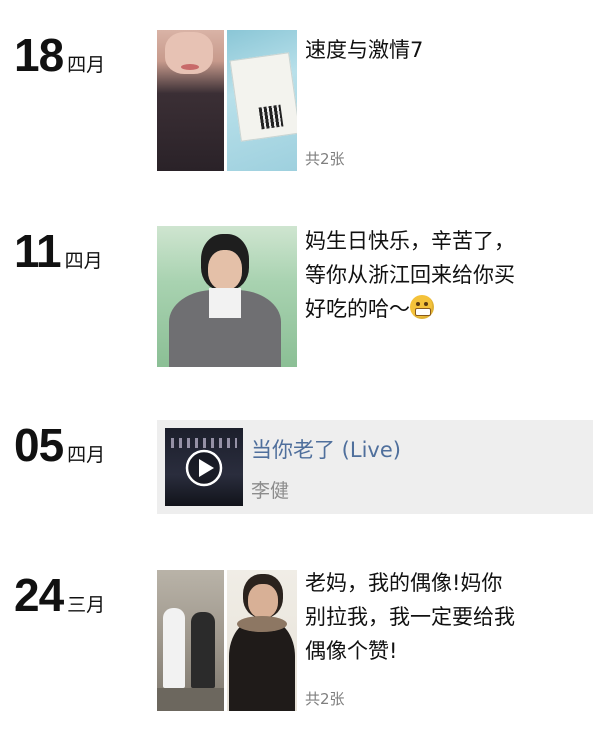 The height and width of the screenshot is (734, 600). What do you see at coordinates (38, 251) in the screenshot?
I see `date-day: 11` at bounding box center [38, 251].